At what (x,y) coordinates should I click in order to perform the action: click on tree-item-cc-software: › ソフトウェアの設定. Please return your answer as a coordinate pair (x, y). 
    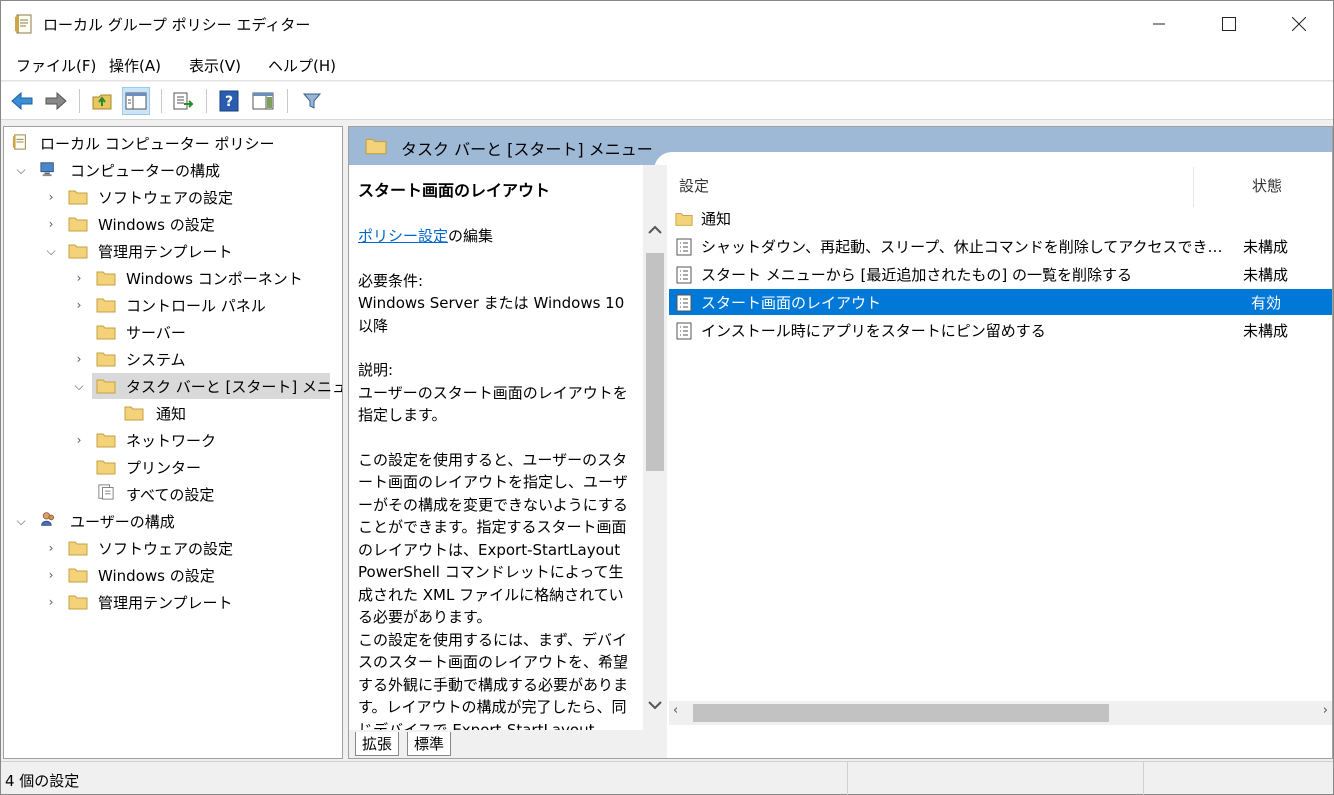
    Looking at the image, I should click on (173, 197).